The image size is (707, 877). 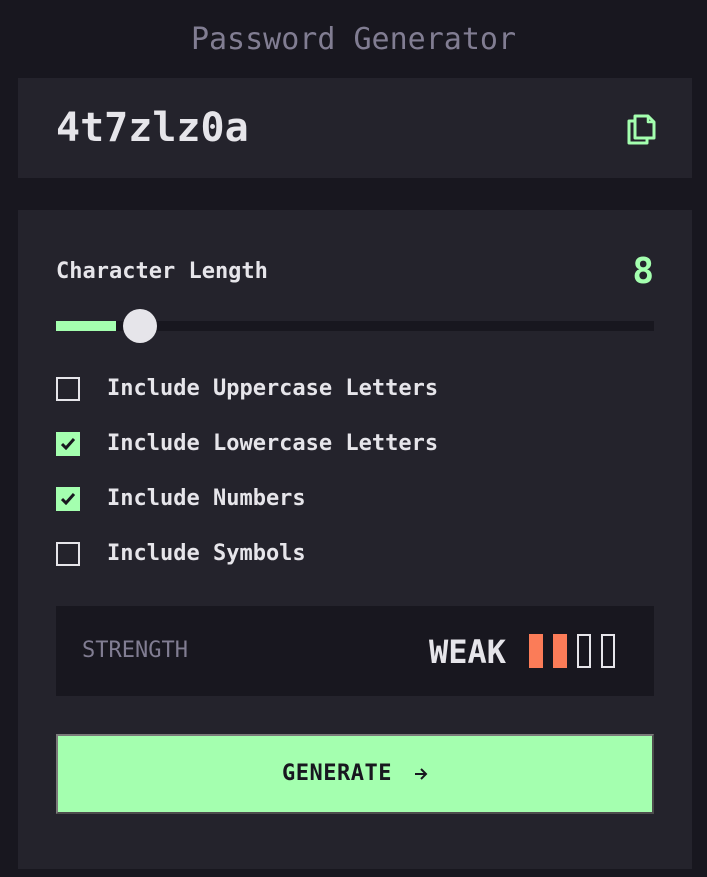 What do you see at coordinates (355, 128) in the screenshot?
I see `password-output: 4t7zlz0a` at bounding box center [355, 128].